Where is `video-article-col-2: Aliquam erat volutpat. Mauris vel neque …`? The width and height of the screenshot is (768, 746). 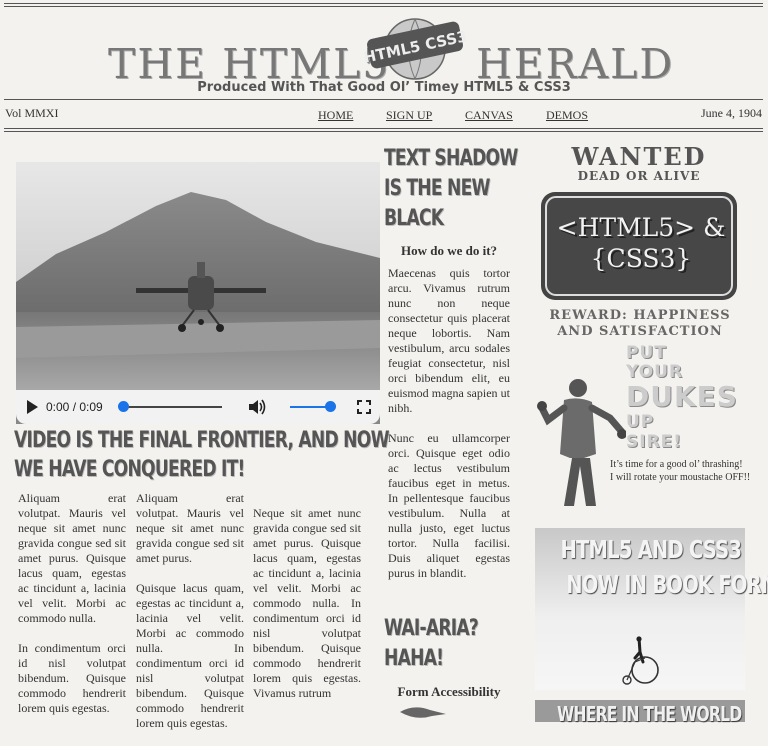 video-article-col-2: Aliquam erat volutpat. Mauris vel neque … is located at coordinates (190, 618).